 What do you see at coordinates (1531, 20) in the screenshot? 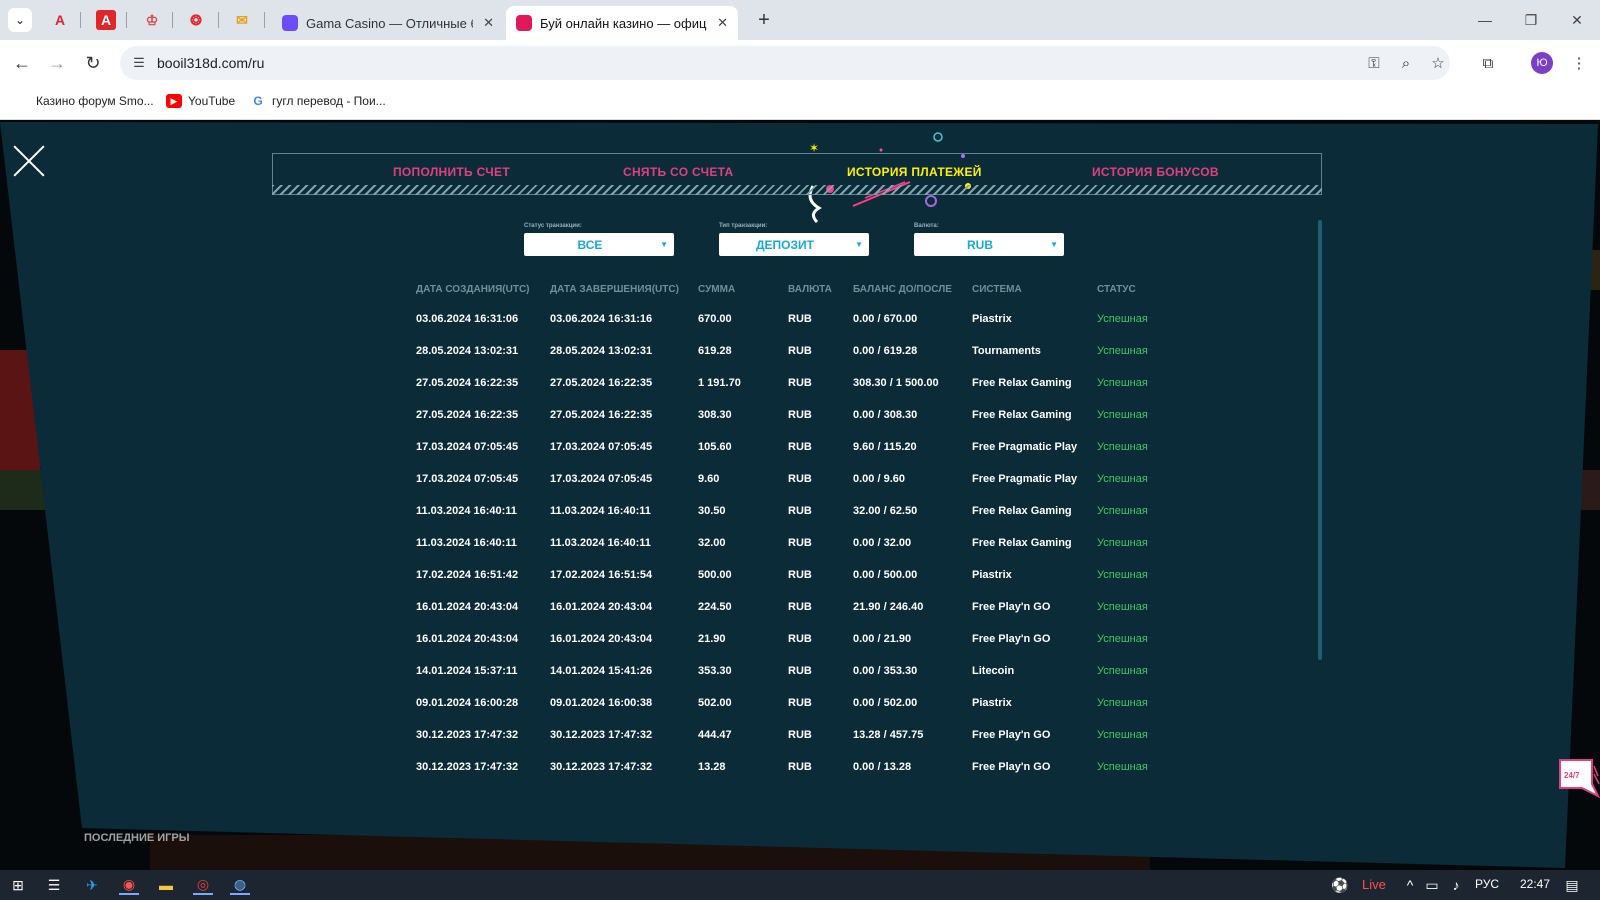
I see `restore-window-icon: ❐` at bounding box center [1531, 20].